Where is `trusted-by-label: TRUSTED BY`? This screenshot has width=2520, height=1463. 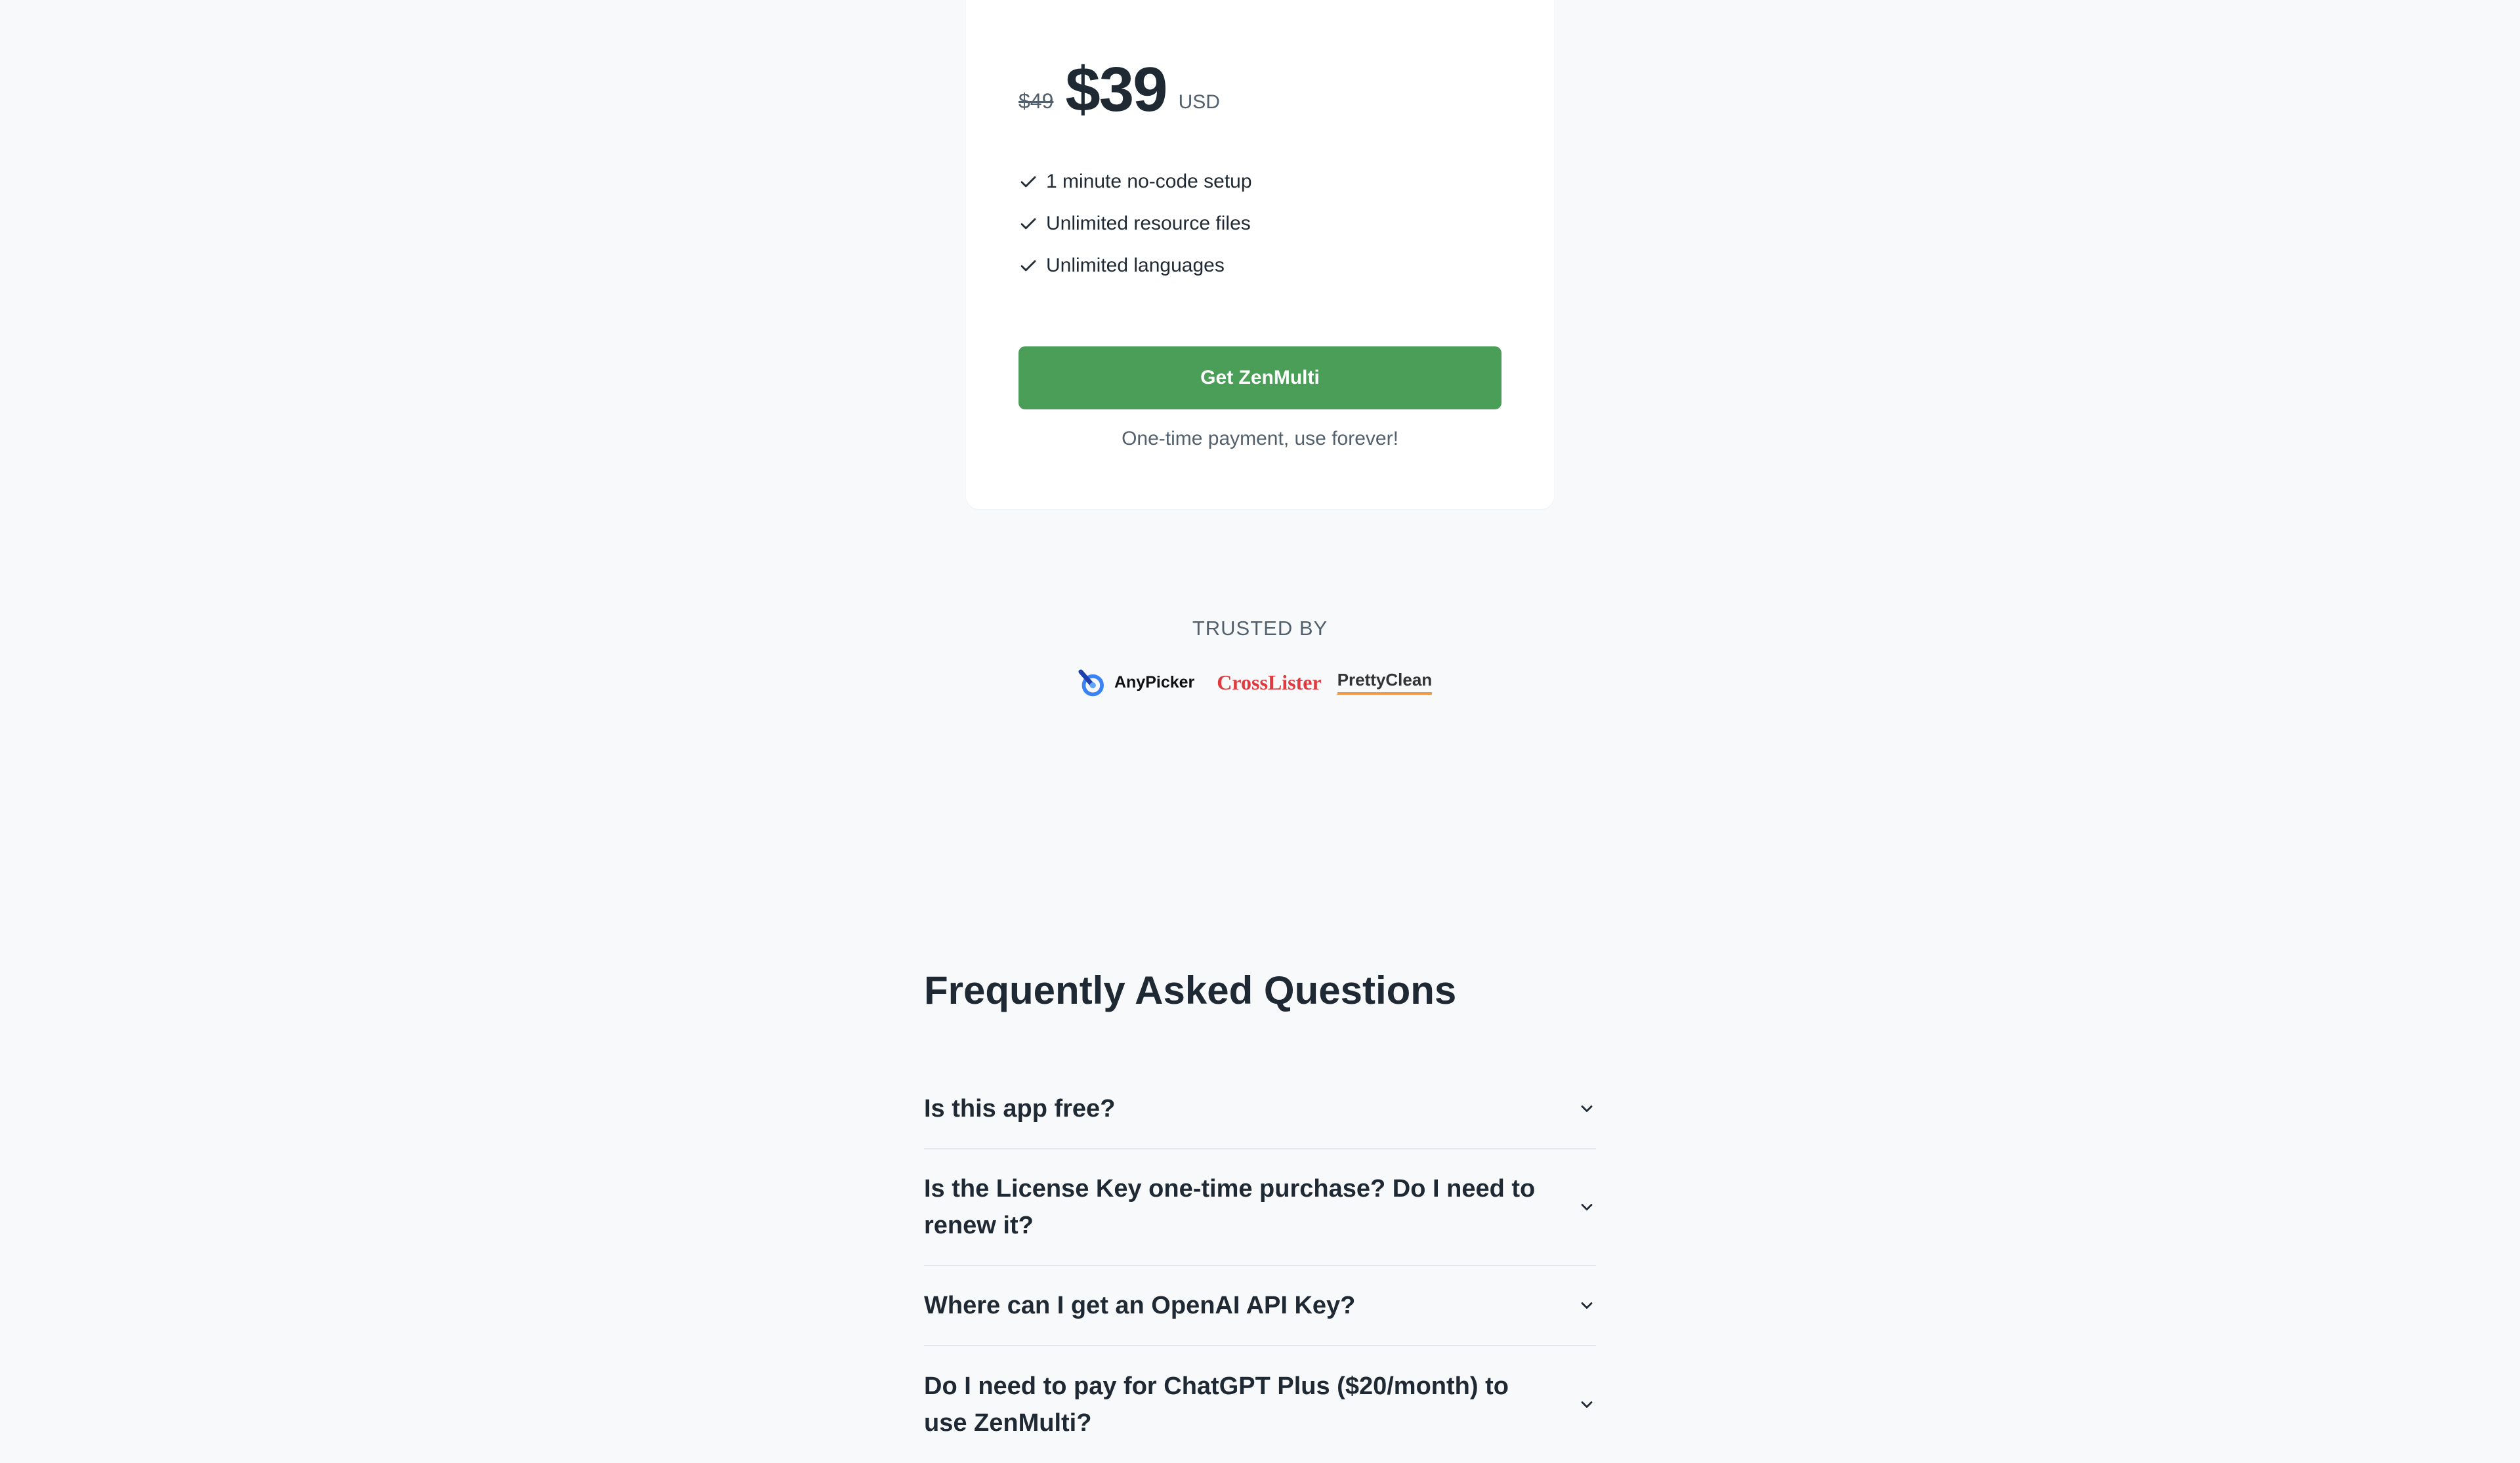 trusted-by-label: TRUSTED BY is located at coordinates (1260, 629).